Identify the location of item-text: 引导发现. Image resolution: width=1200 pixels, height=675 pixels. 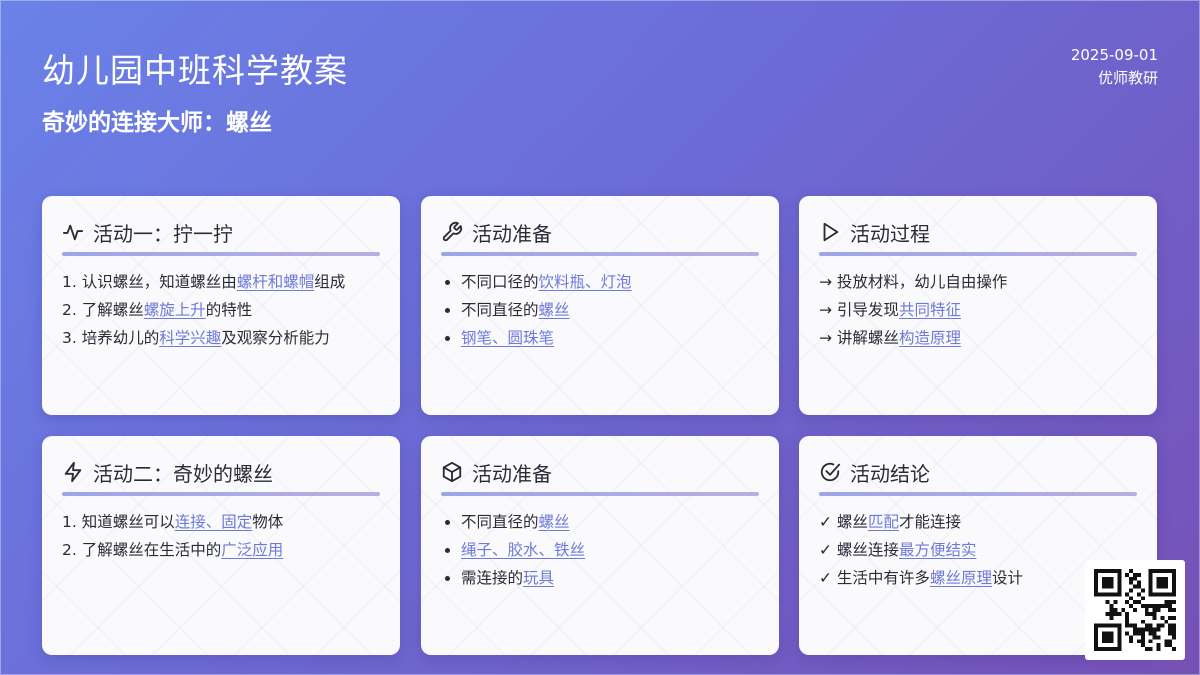
(867, 310).